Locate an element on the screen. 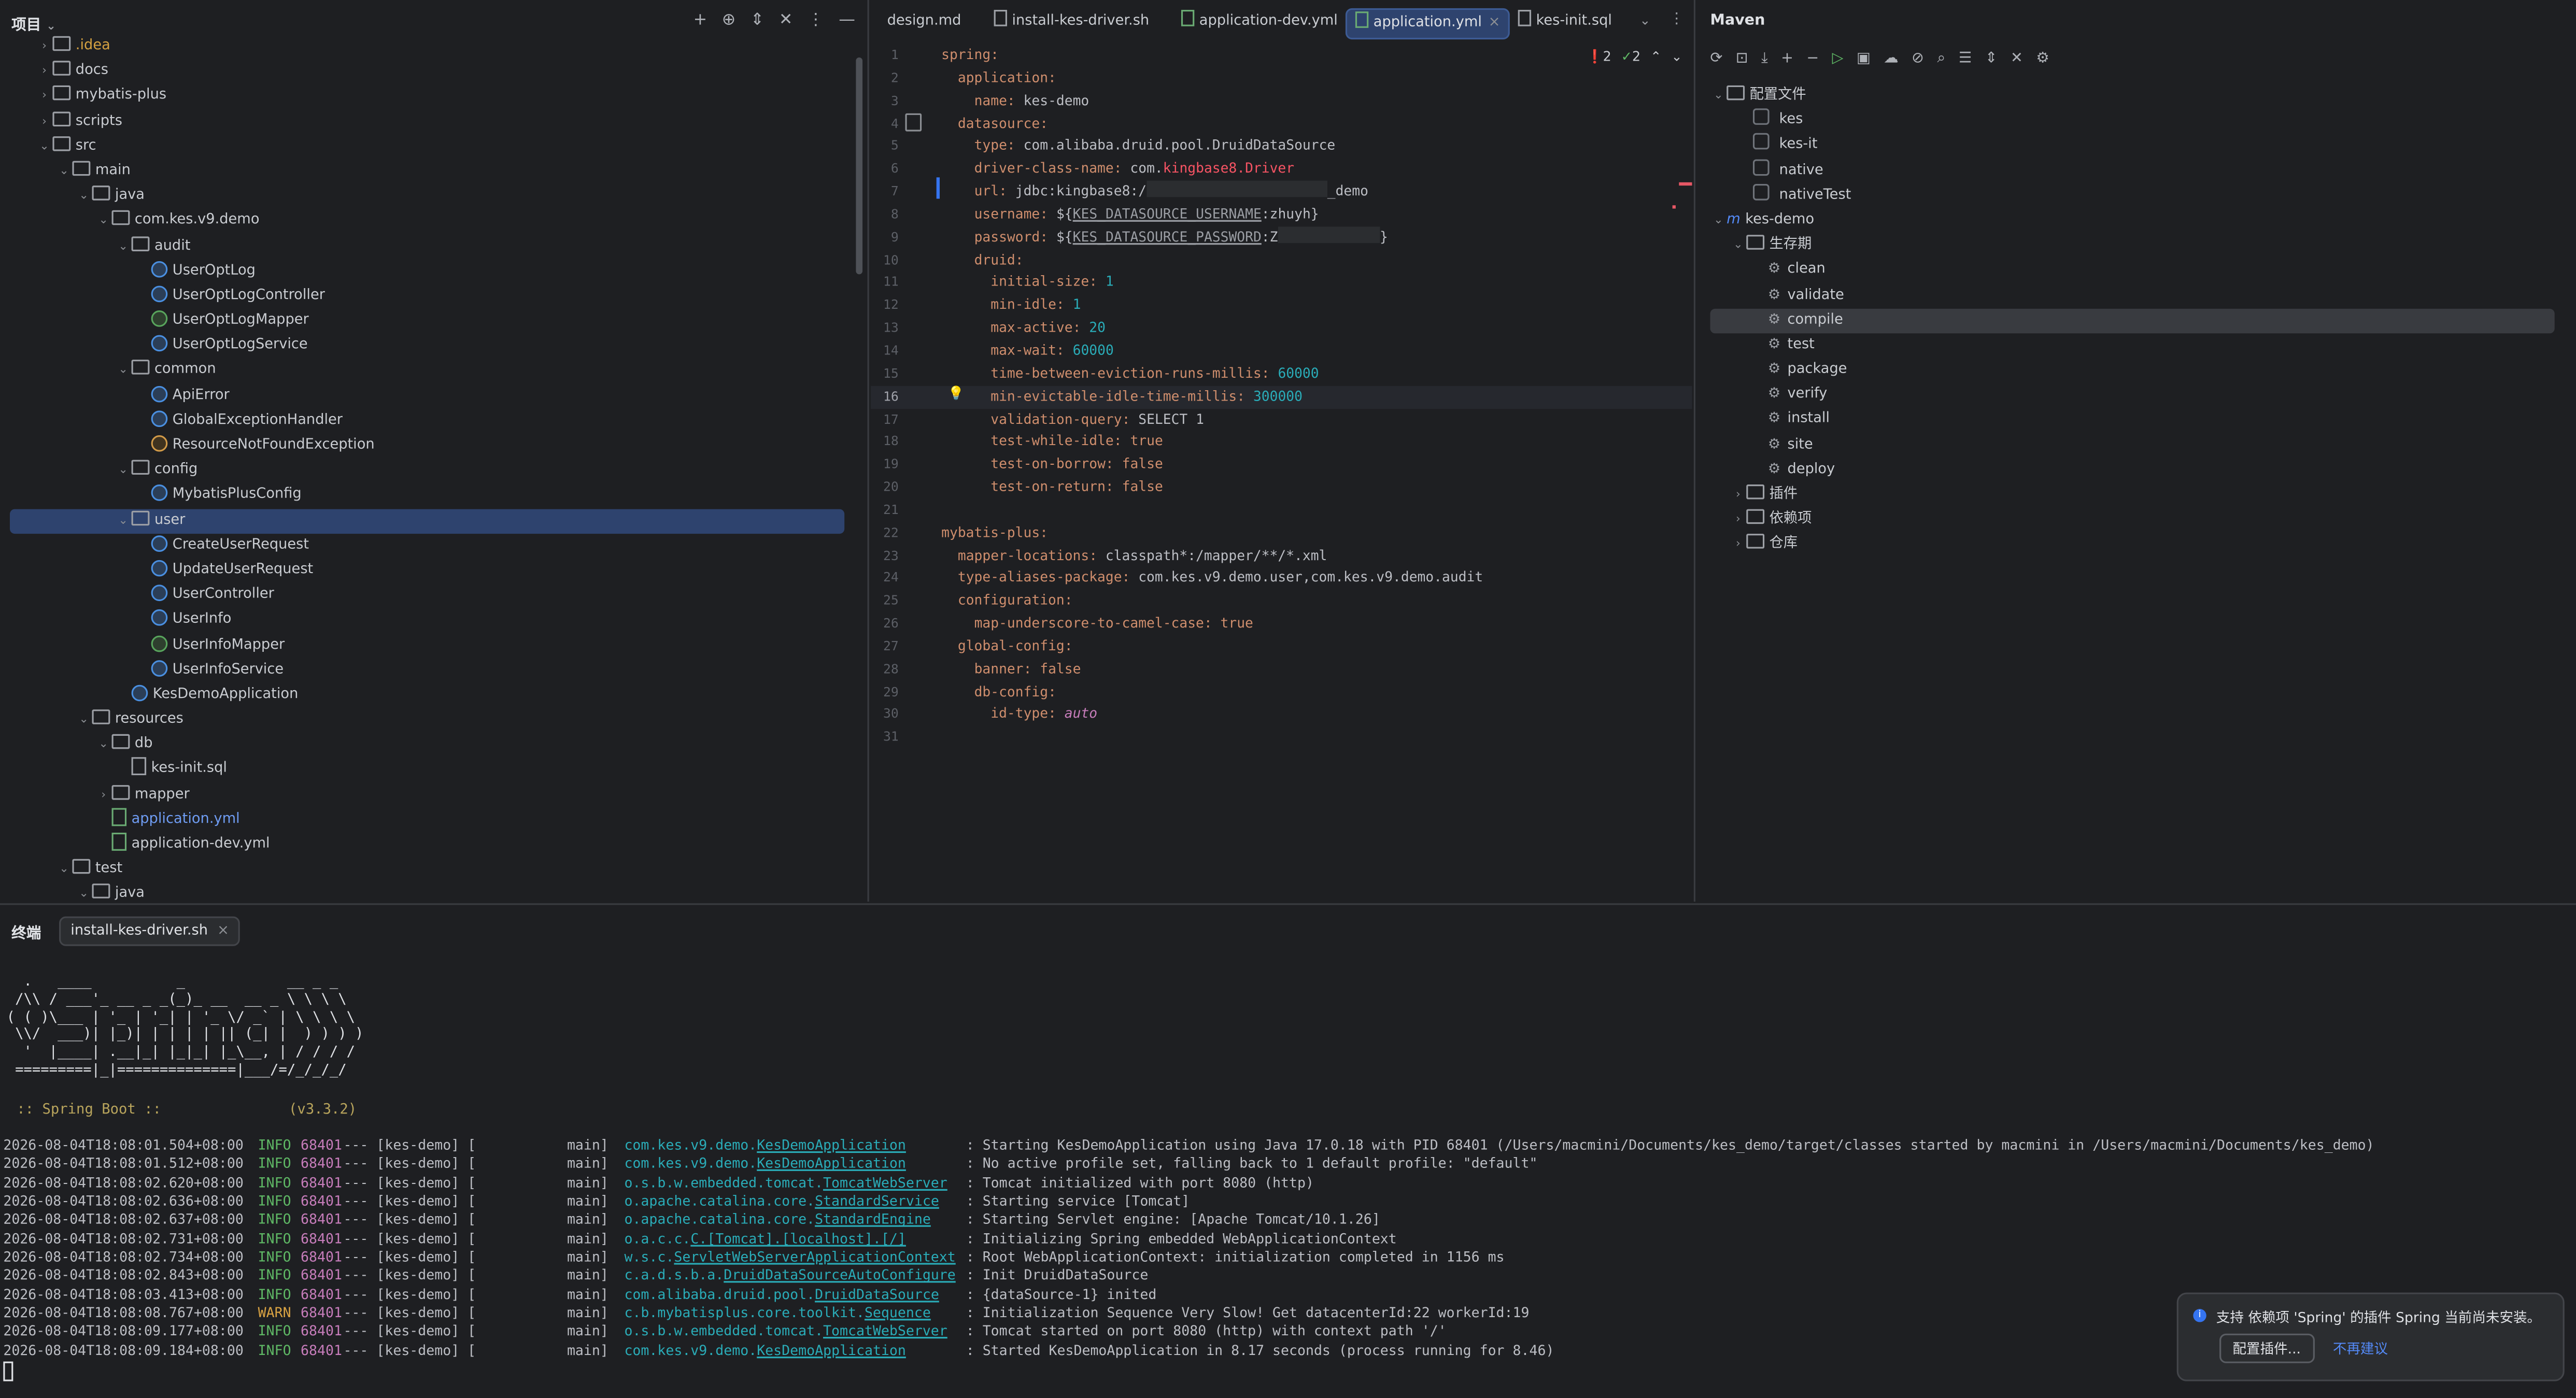 This screenshot has width=2576, height=1398. log-logger-class-link: TomcatWebServer is located at coordinates (885, 1182).